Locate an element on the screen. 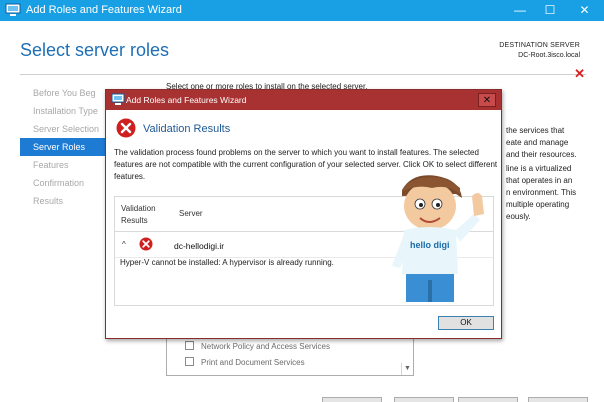 This screenshot has height=402, width=604. red-x-icon: ✕ is located at coordinates (579, 73).